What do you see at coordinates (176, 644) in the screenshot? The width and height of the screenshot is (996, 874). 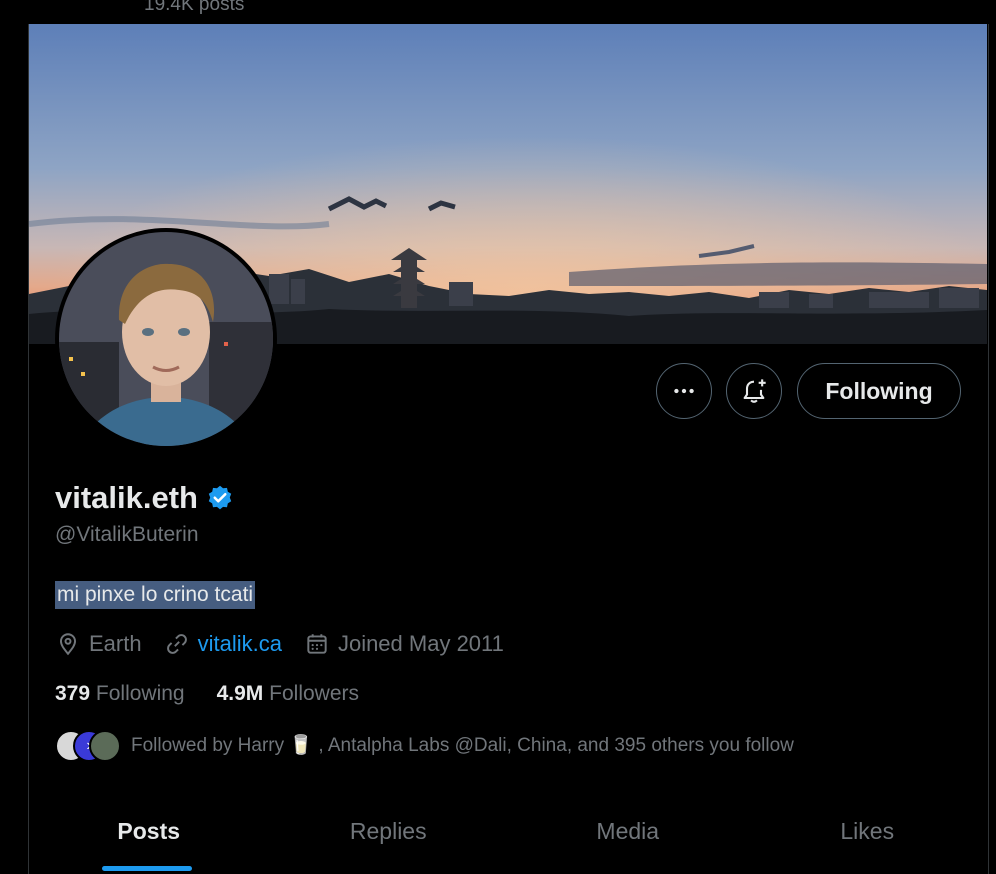 I see `link-icon` at bounding box center [176, 644].